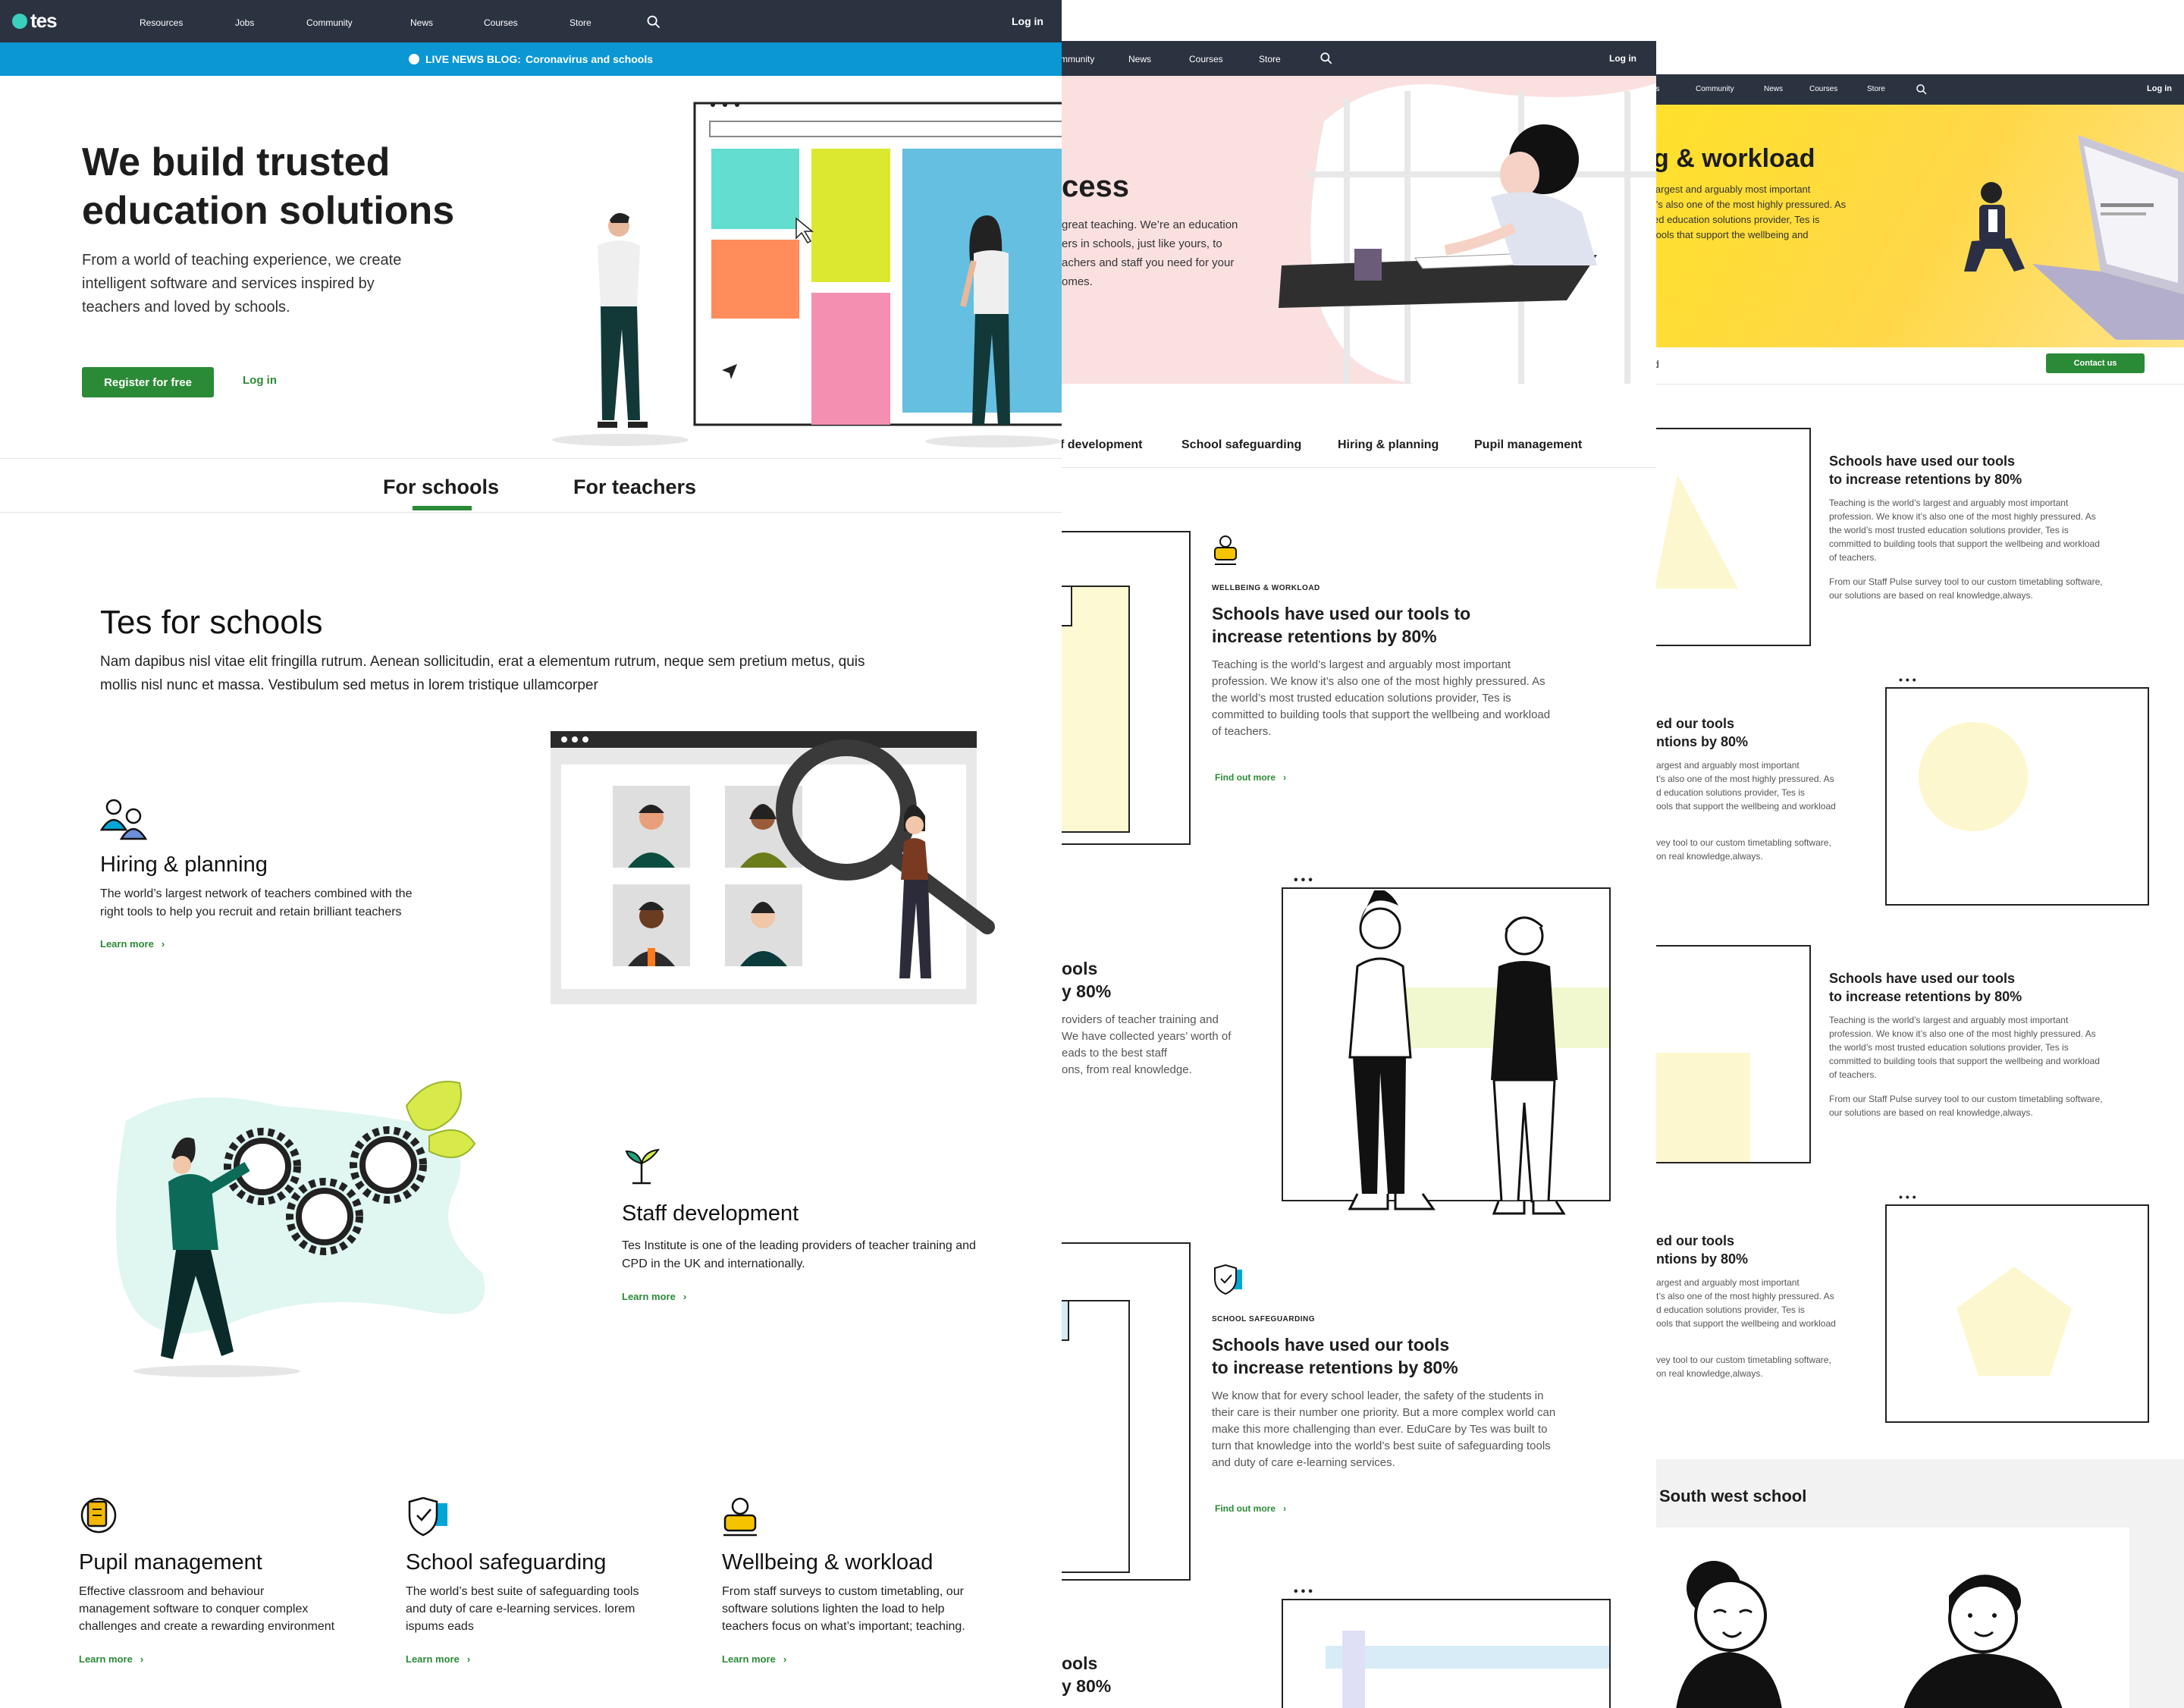 This screenshot has width=2184, height=1708. What do you see at coordinates (1250, 777) in the screenshot?
I see `block1-find-out-more-link: Find out more ›` at bounding box center [1250, 777].